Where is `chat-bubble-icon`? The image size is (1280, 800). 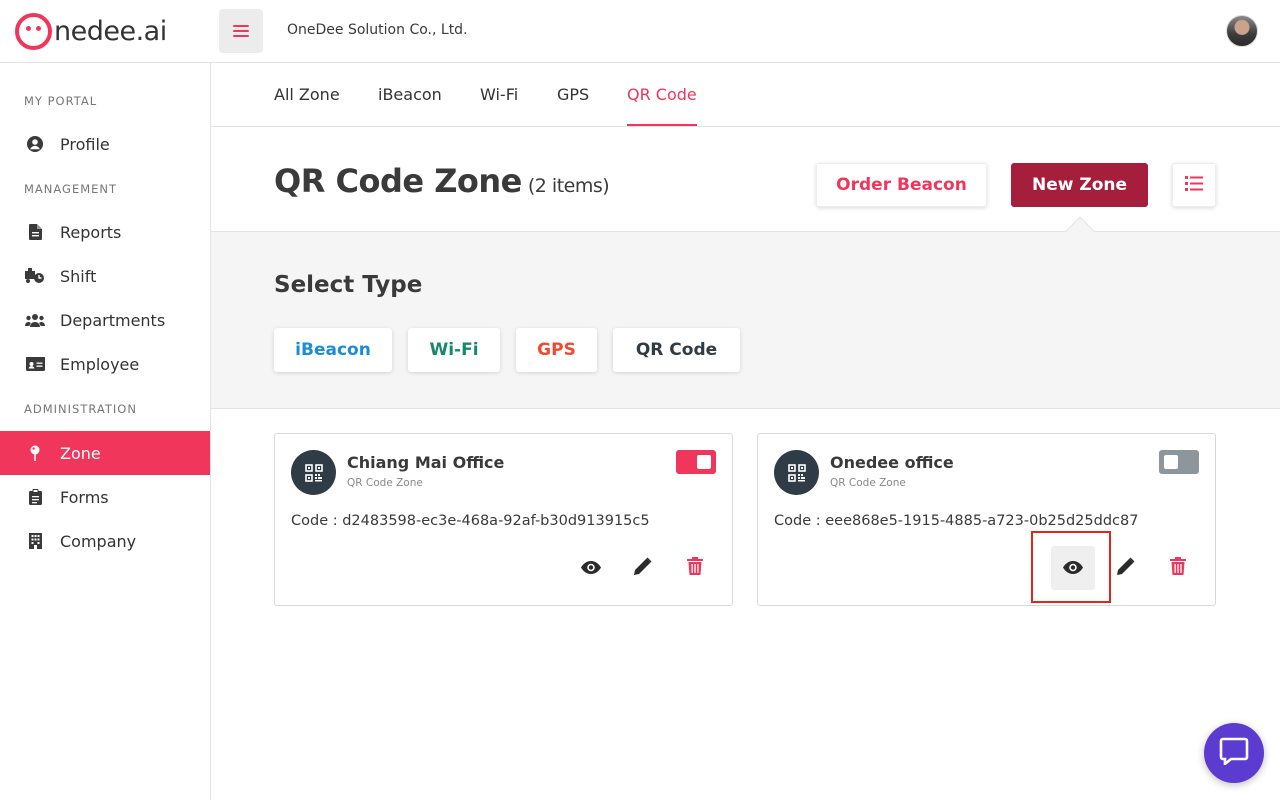 chat-bubble-icon is located at coordinates (1234, 753).